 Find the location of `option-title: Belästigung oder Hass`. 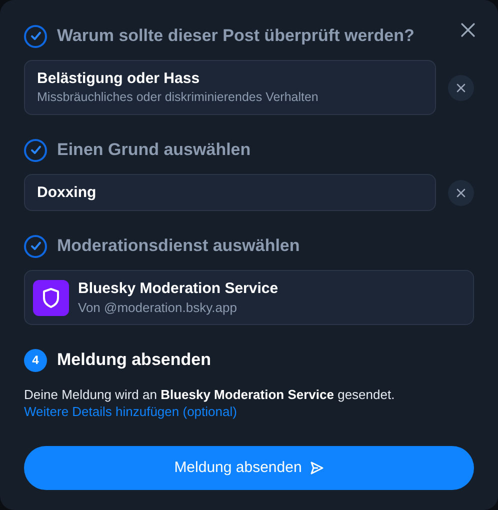

option-title: Belästigung oder Hass is located at coordinates (119, 79).